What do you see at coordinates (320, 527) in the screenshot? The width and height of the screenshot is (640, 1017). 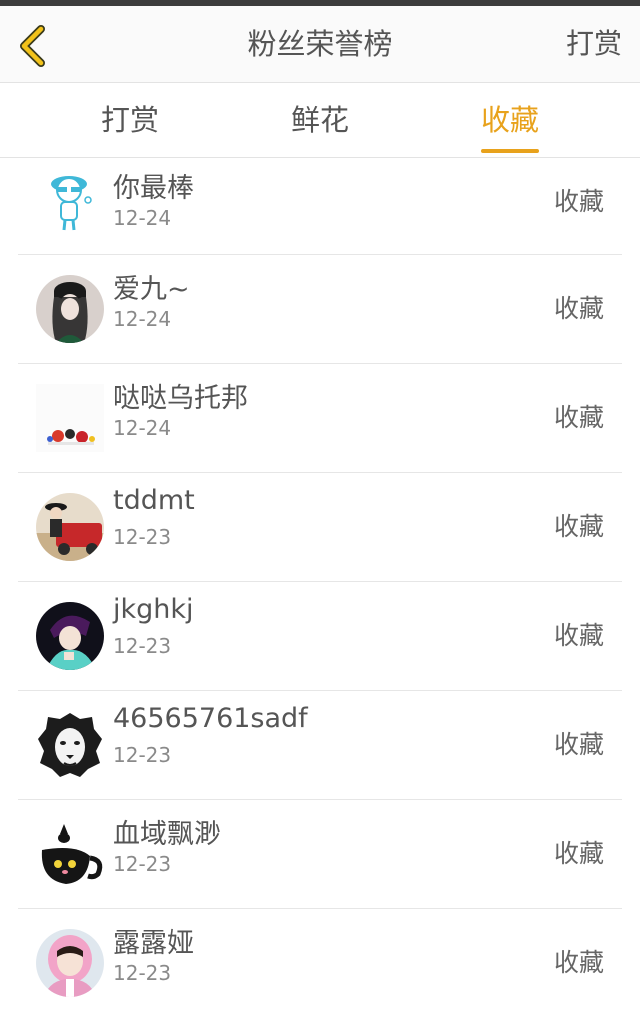 I see `list-item: tddmt 12-23 收藏` at bounding box center [320, 527].